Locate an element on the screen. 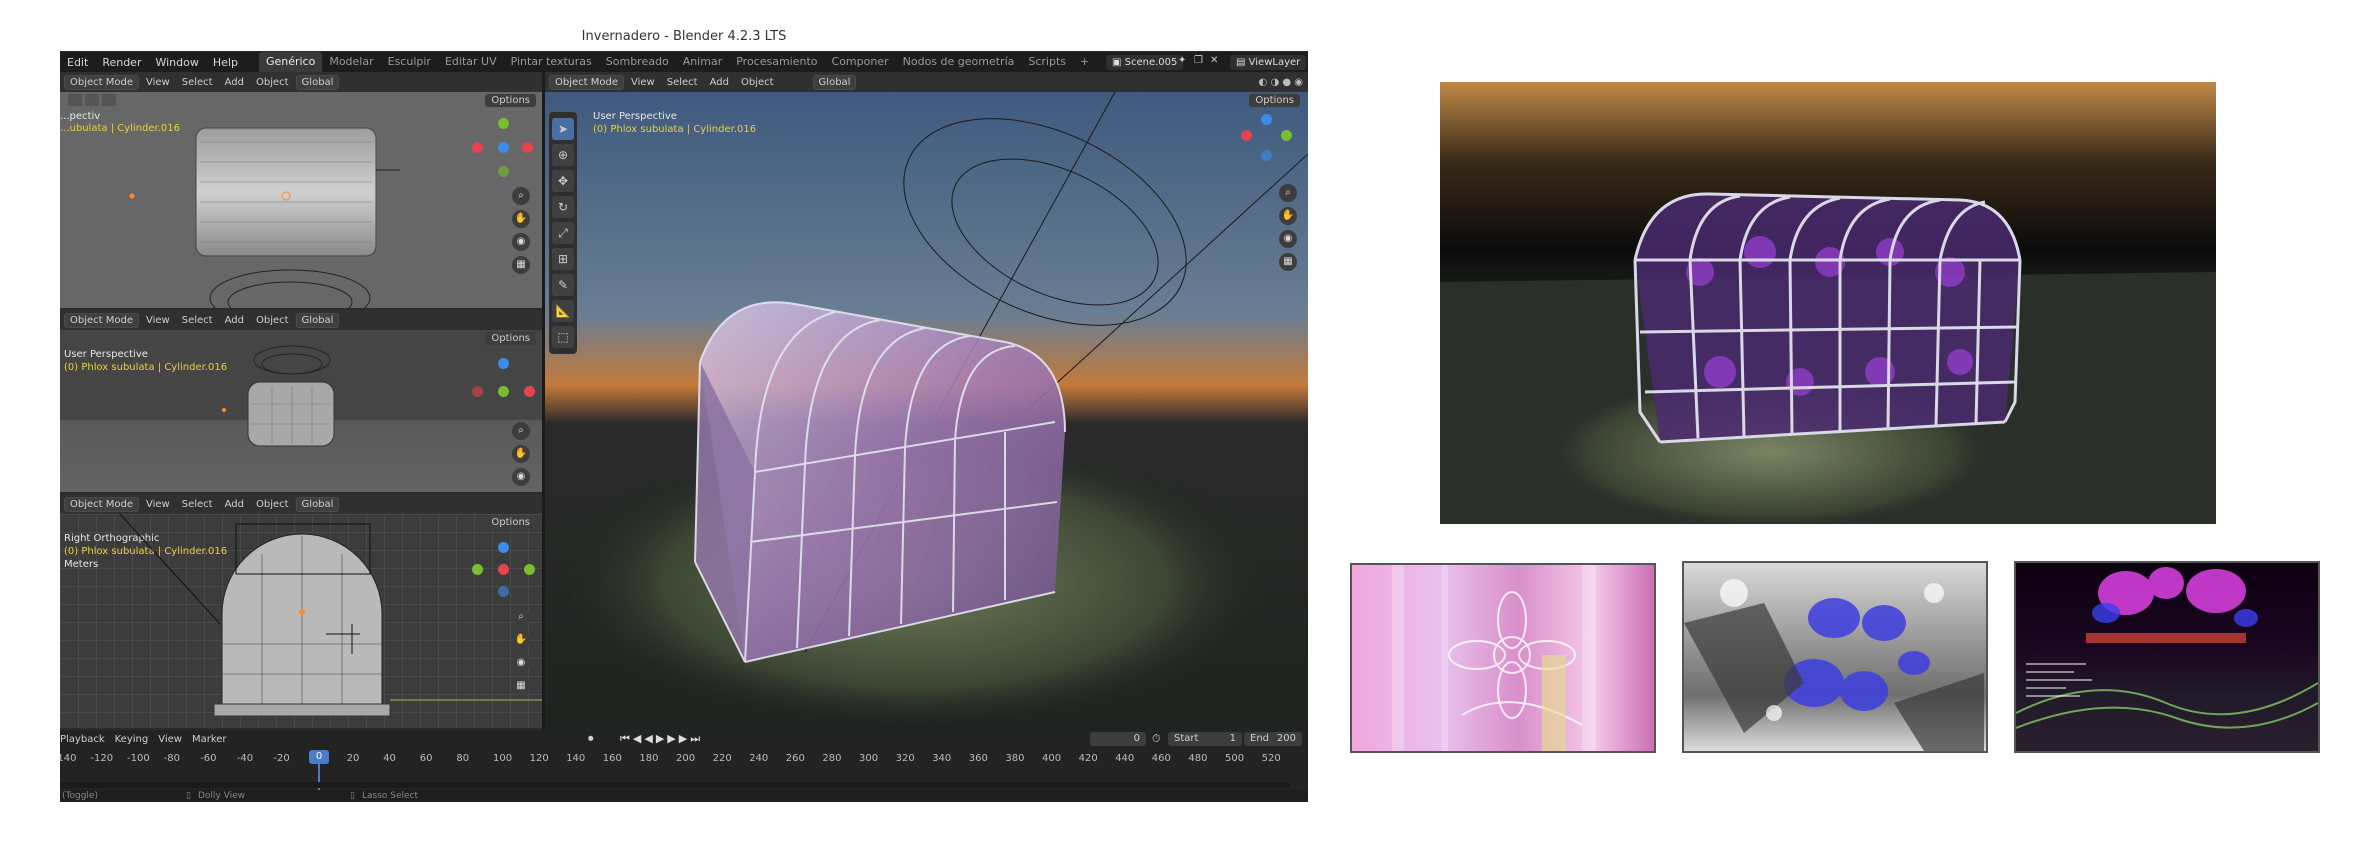 Image resolution: width=2370 pixels, height=860 pixels. tab-editar-uv: Editar UV is located at coordinates (471, 62).